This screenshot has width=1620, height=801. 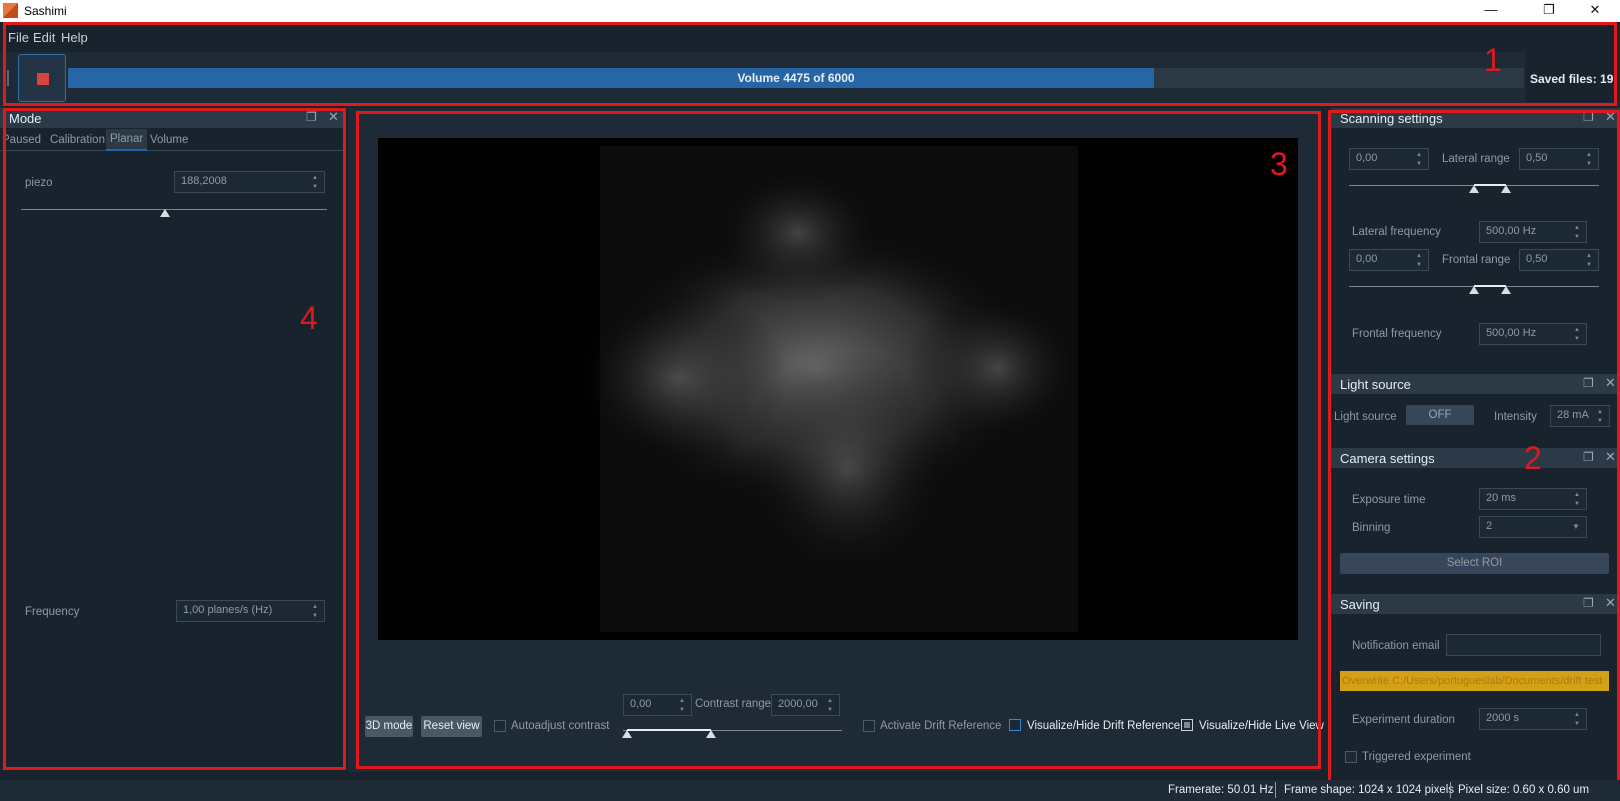 What do you see at coordinates (1524, 790) in the screenshot?
I see `pixel-size-label: Pixel size: 0.60 x 0.60 um` at bounding box center [1524, 790].